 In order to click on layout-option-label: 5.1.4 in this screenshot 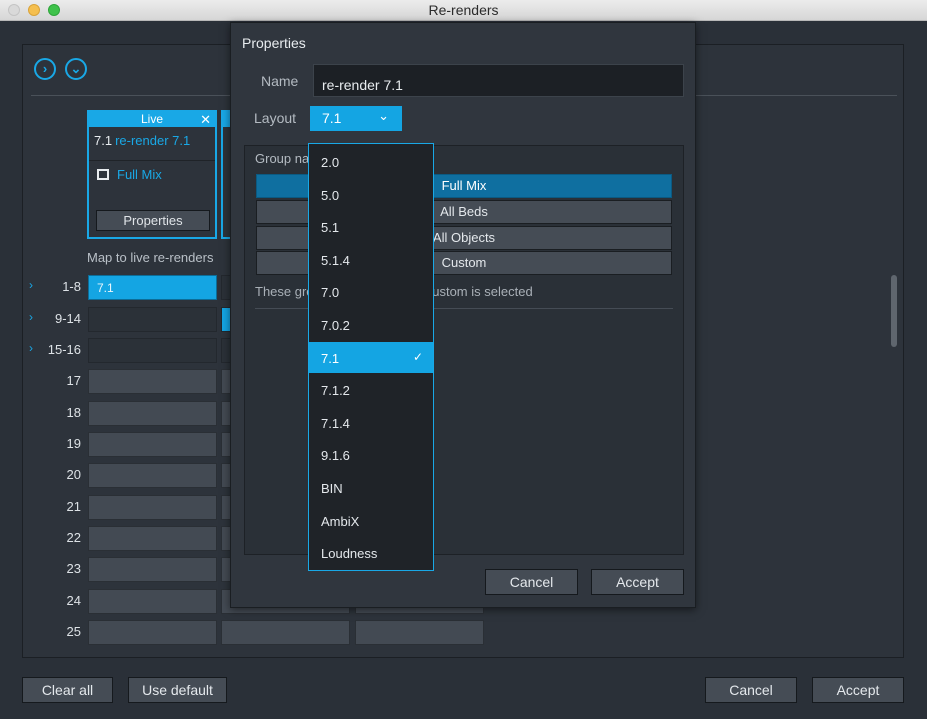, I will do `click(335, 260)`.